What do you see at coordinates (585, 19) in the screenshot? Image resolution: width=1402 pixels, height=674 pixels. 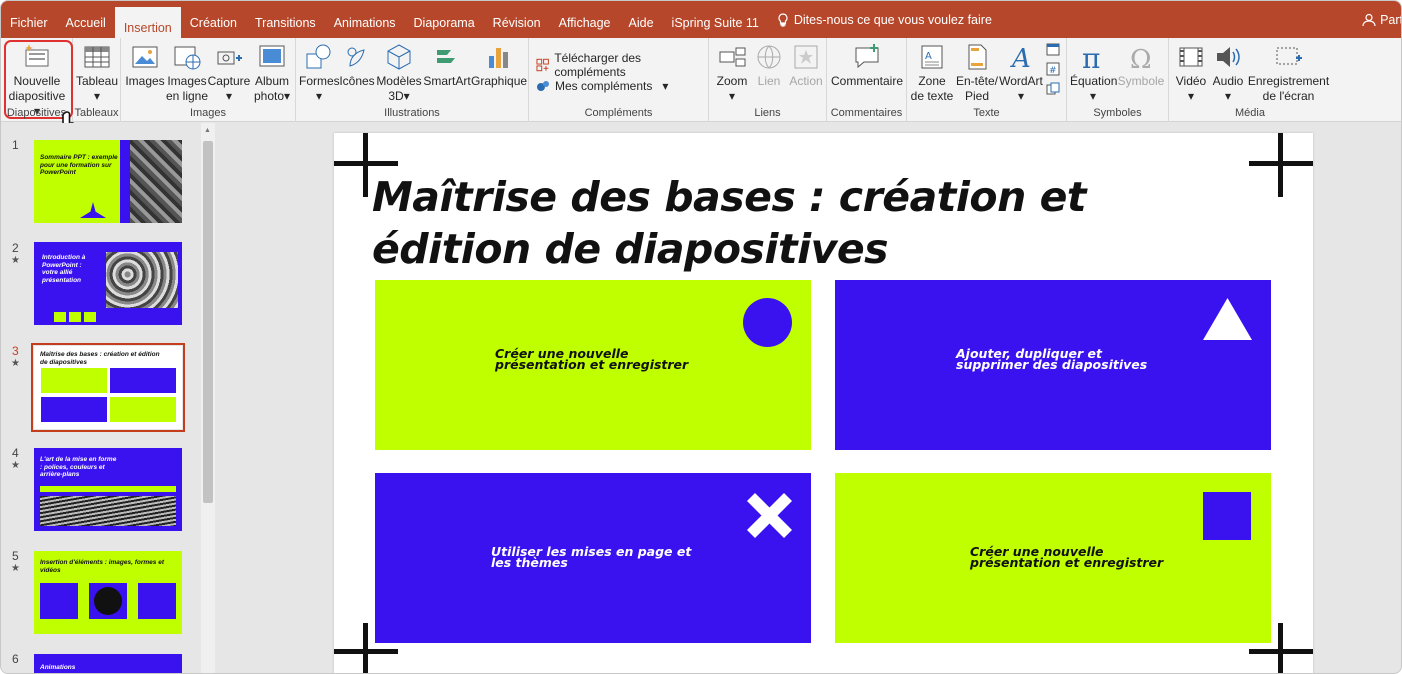 I see `tab-affichage: Affichage` at bounding box center [585, 19].